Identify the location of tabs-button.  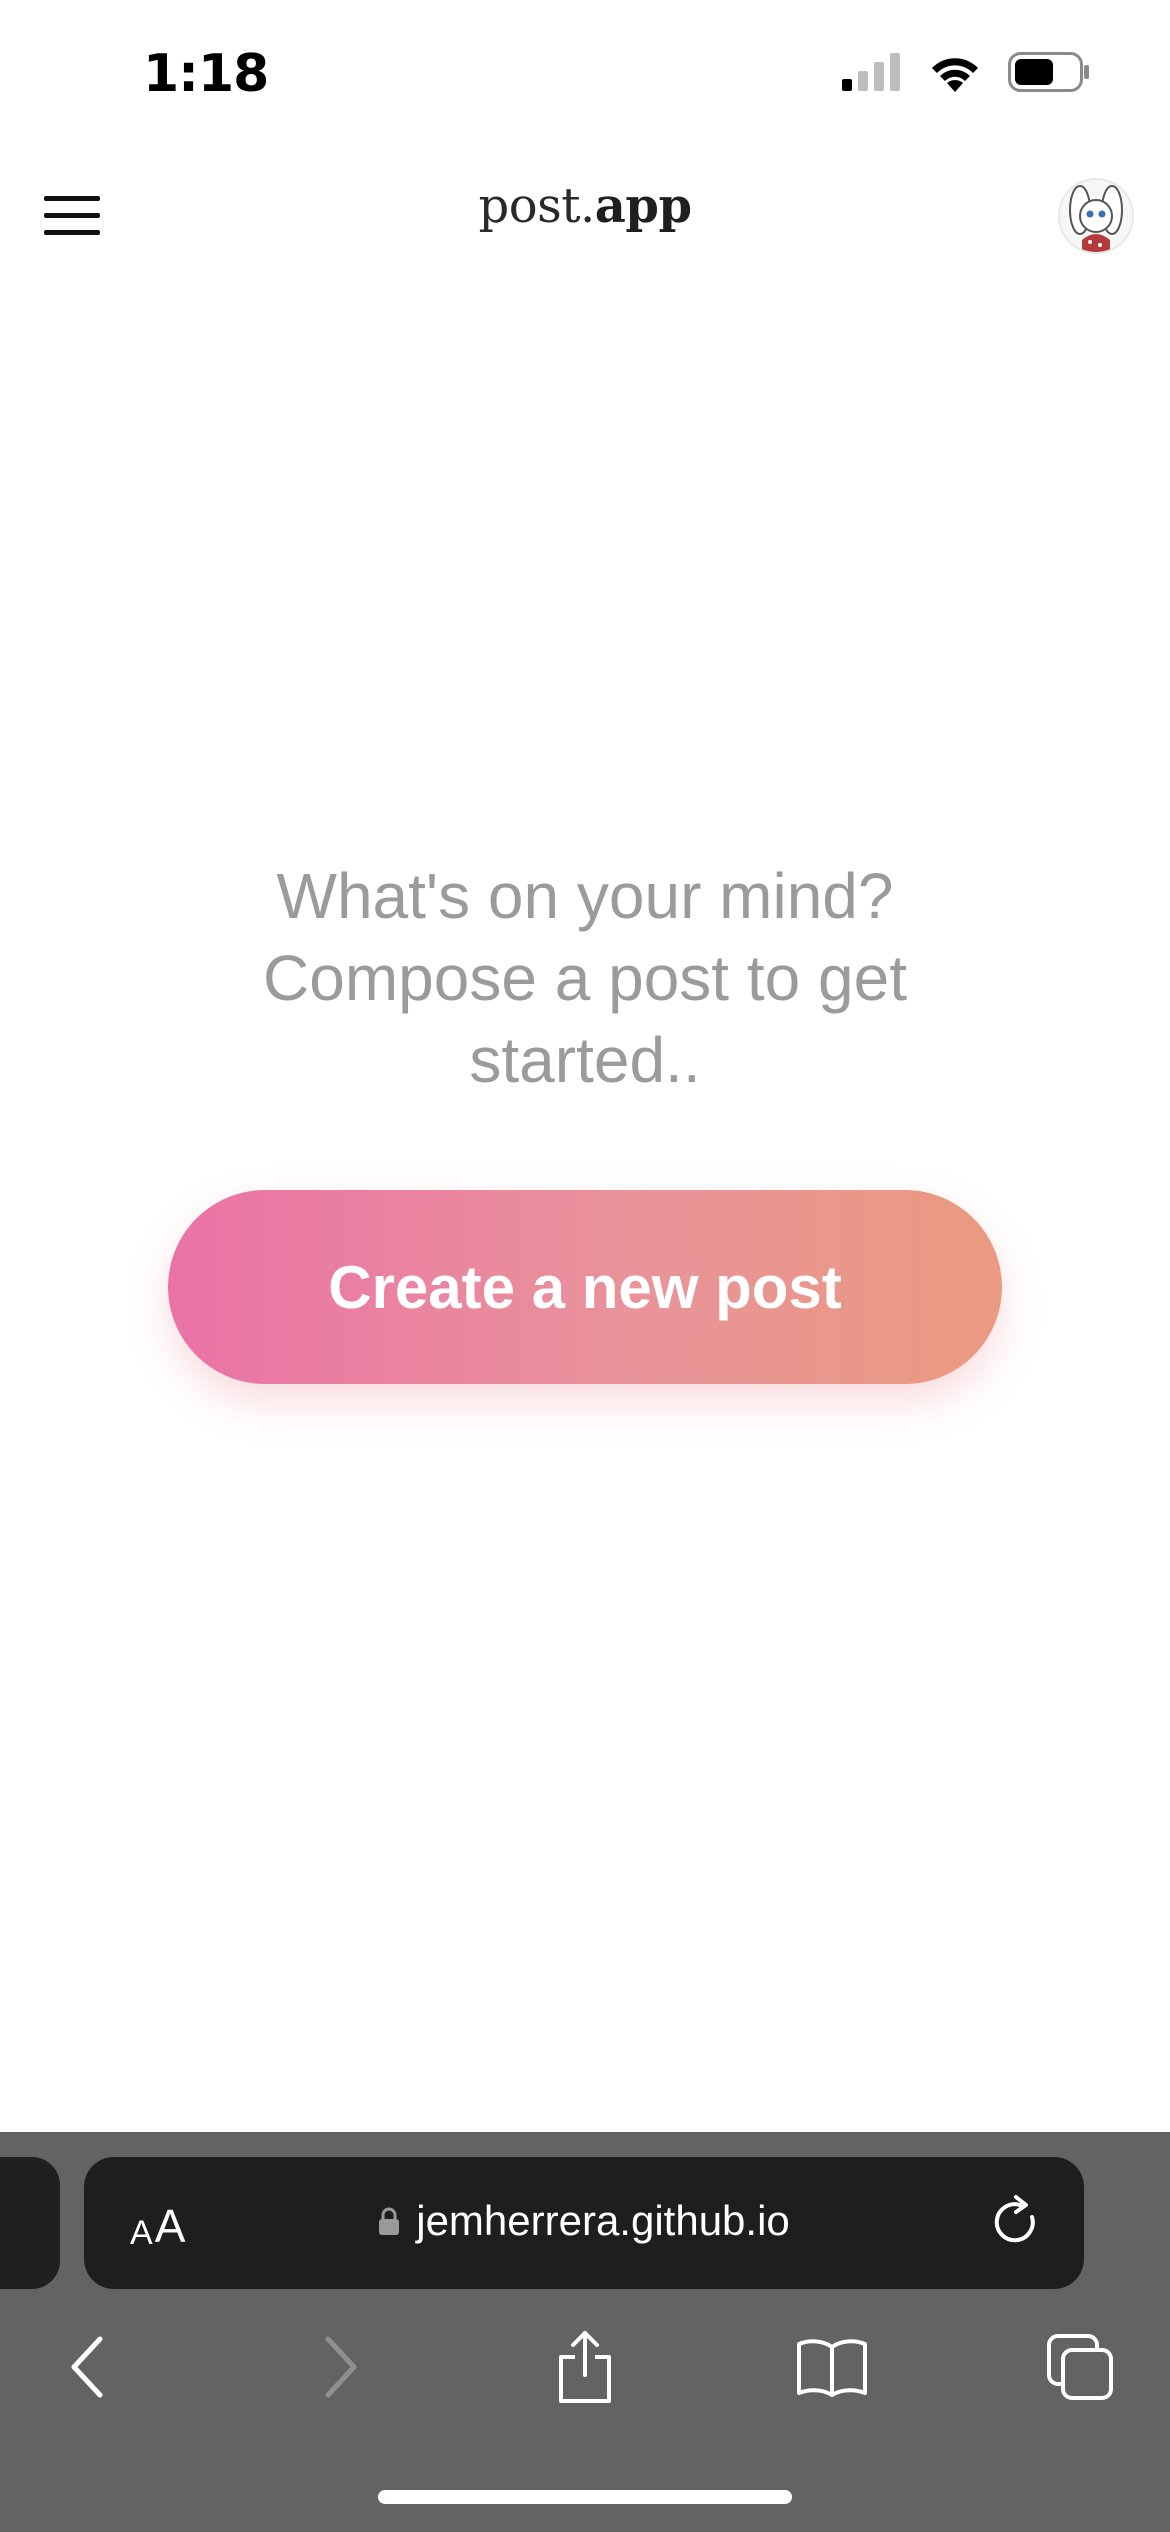
(1080, 2367).